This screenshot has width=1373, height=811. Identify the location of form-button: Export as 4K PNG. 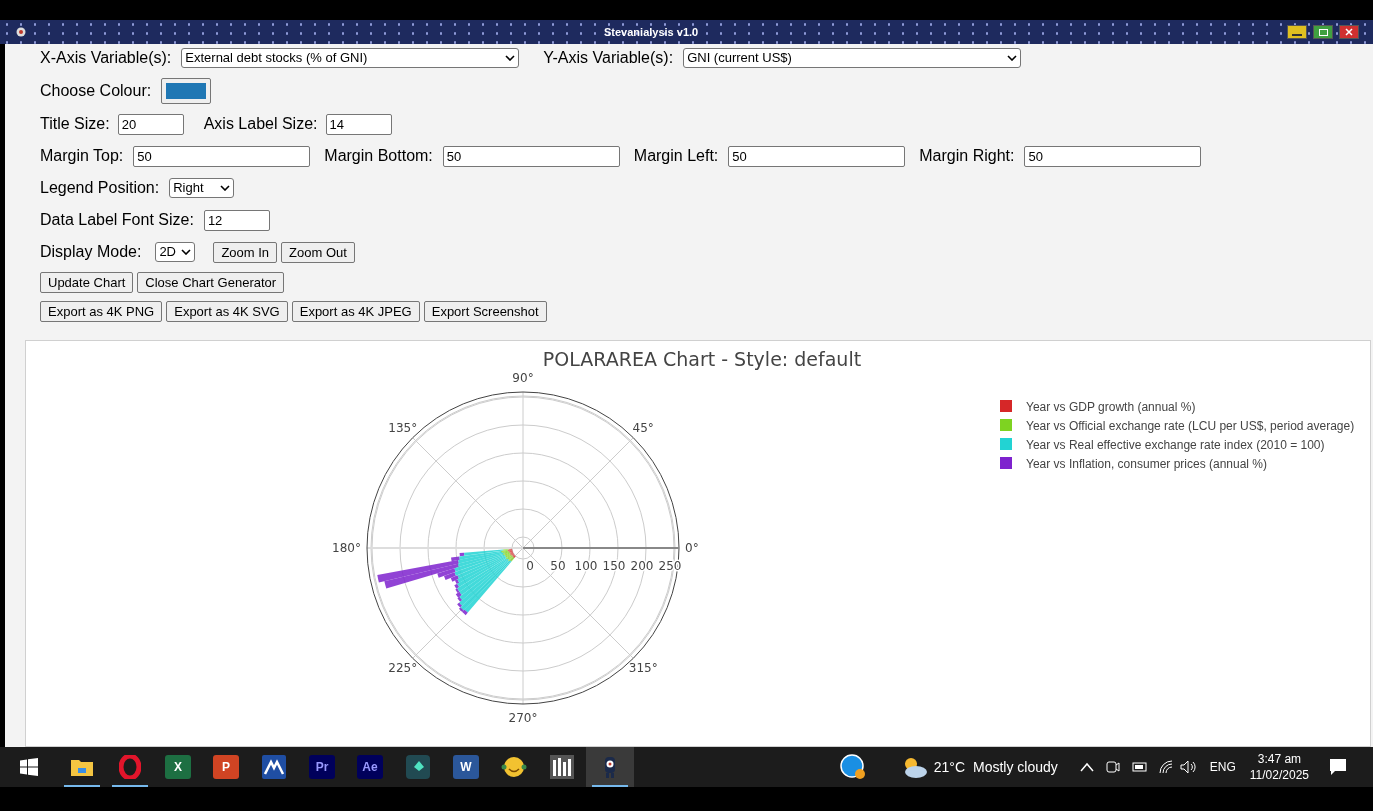
(101, 311).